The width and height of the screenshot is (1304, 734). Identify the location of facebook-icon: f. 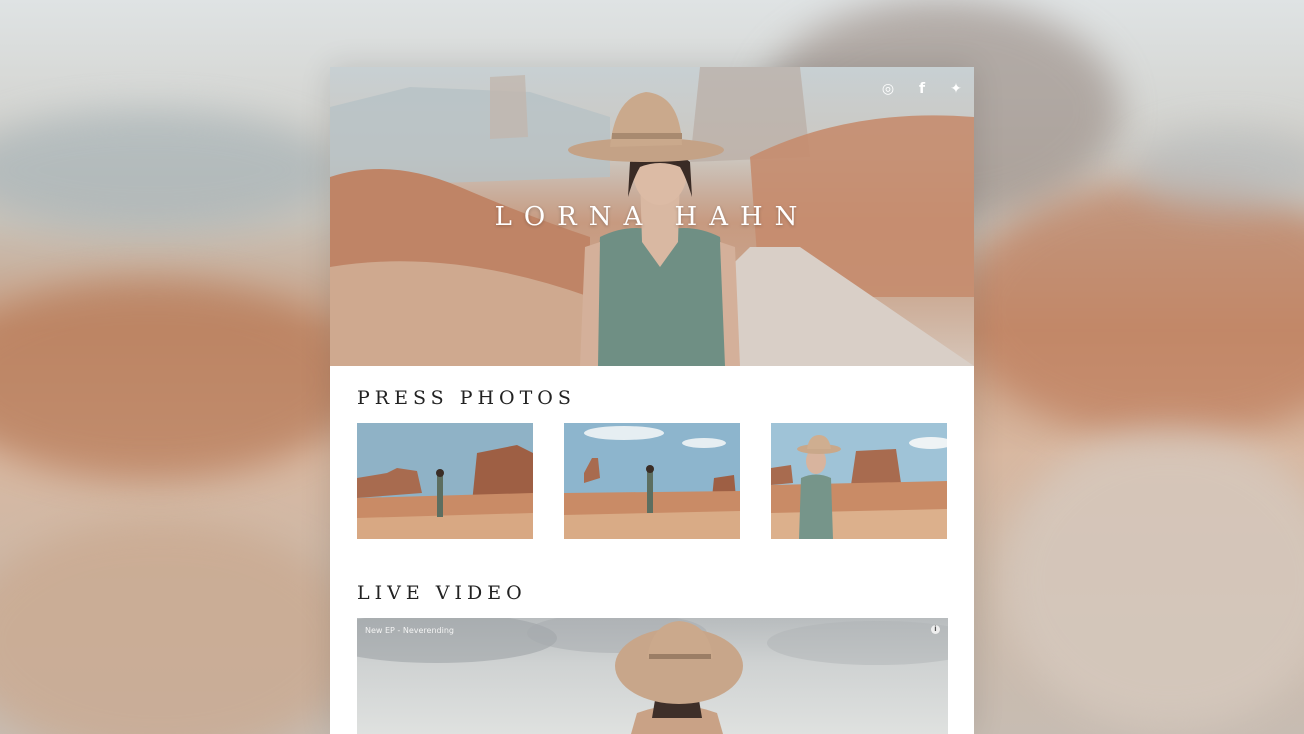
(922, 89).